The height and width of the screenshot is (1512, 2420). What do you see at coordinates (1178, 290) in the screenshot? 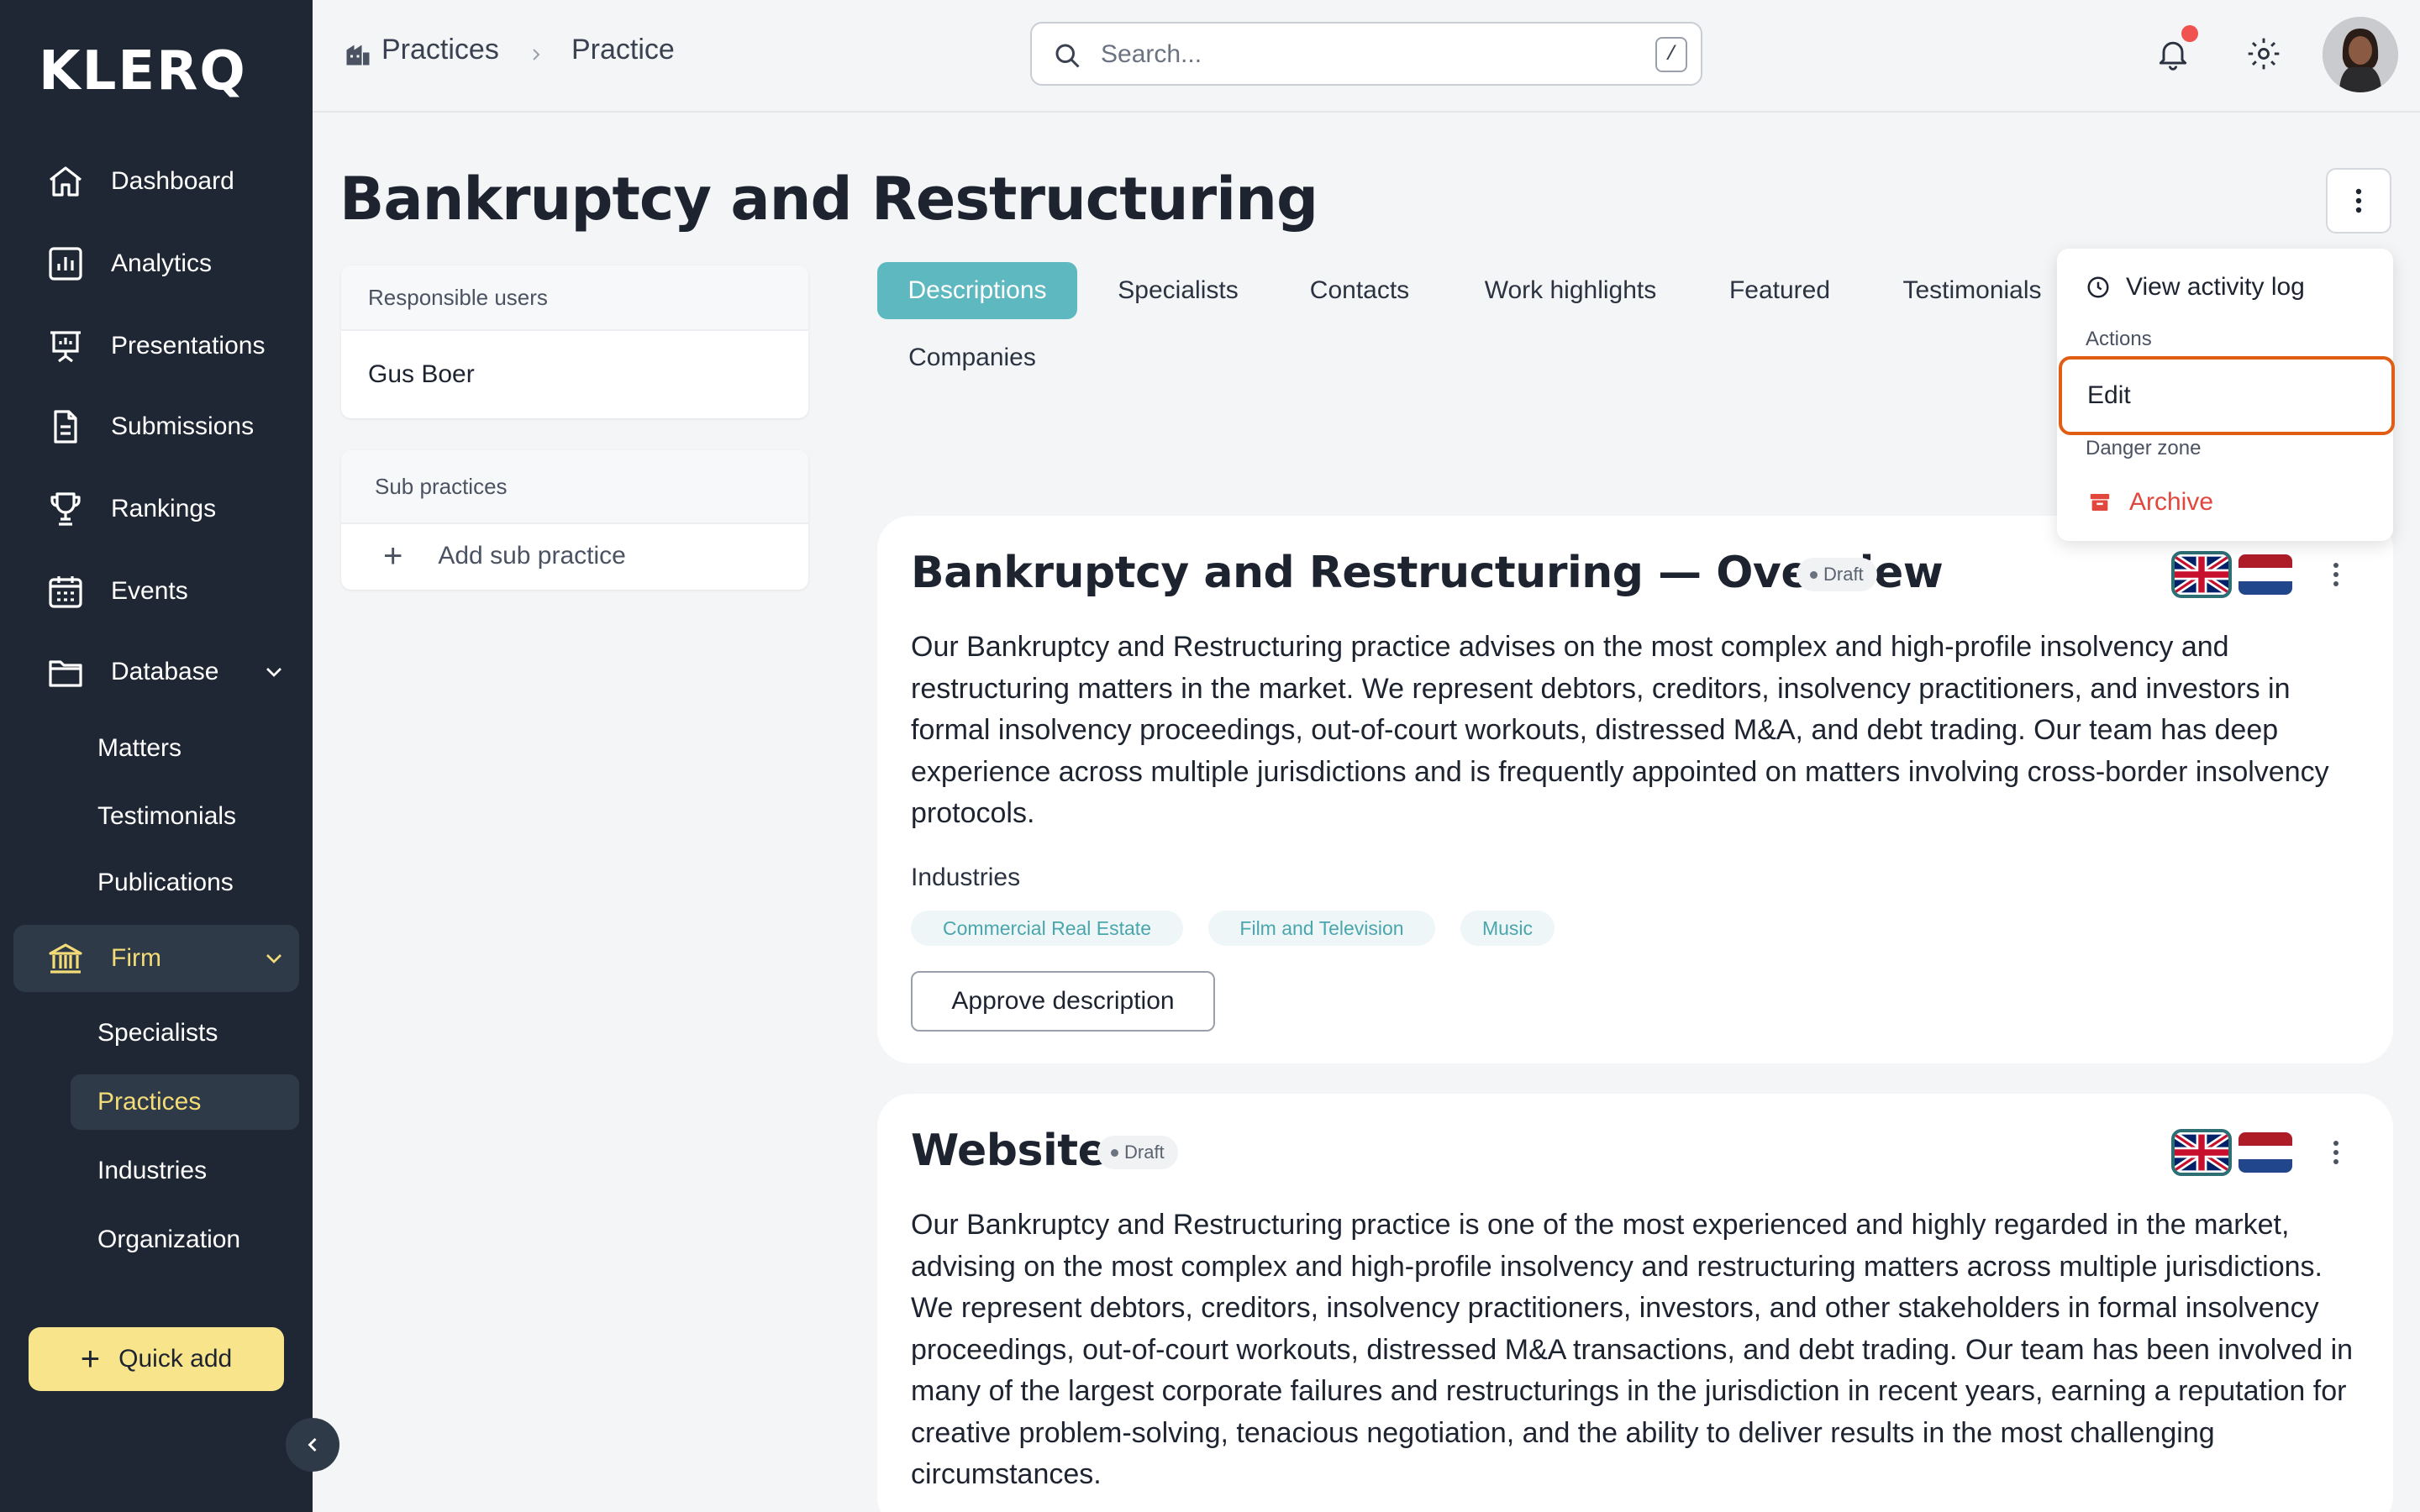
I see `tab-specialists: Specialists` at bounding box center [1178, 290].